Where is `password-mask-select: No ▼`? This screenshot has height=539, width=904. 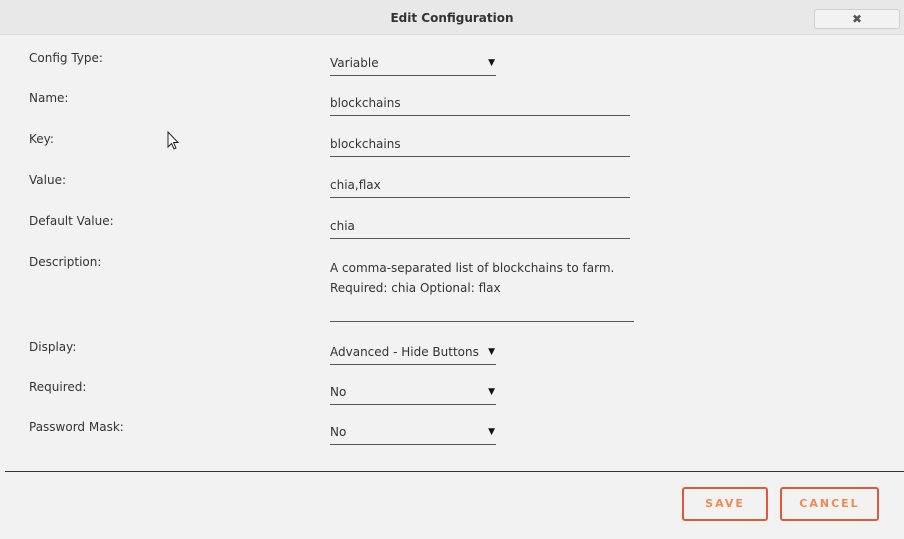 password-mask-select: No ▼ is located at coordinates (413, 435).